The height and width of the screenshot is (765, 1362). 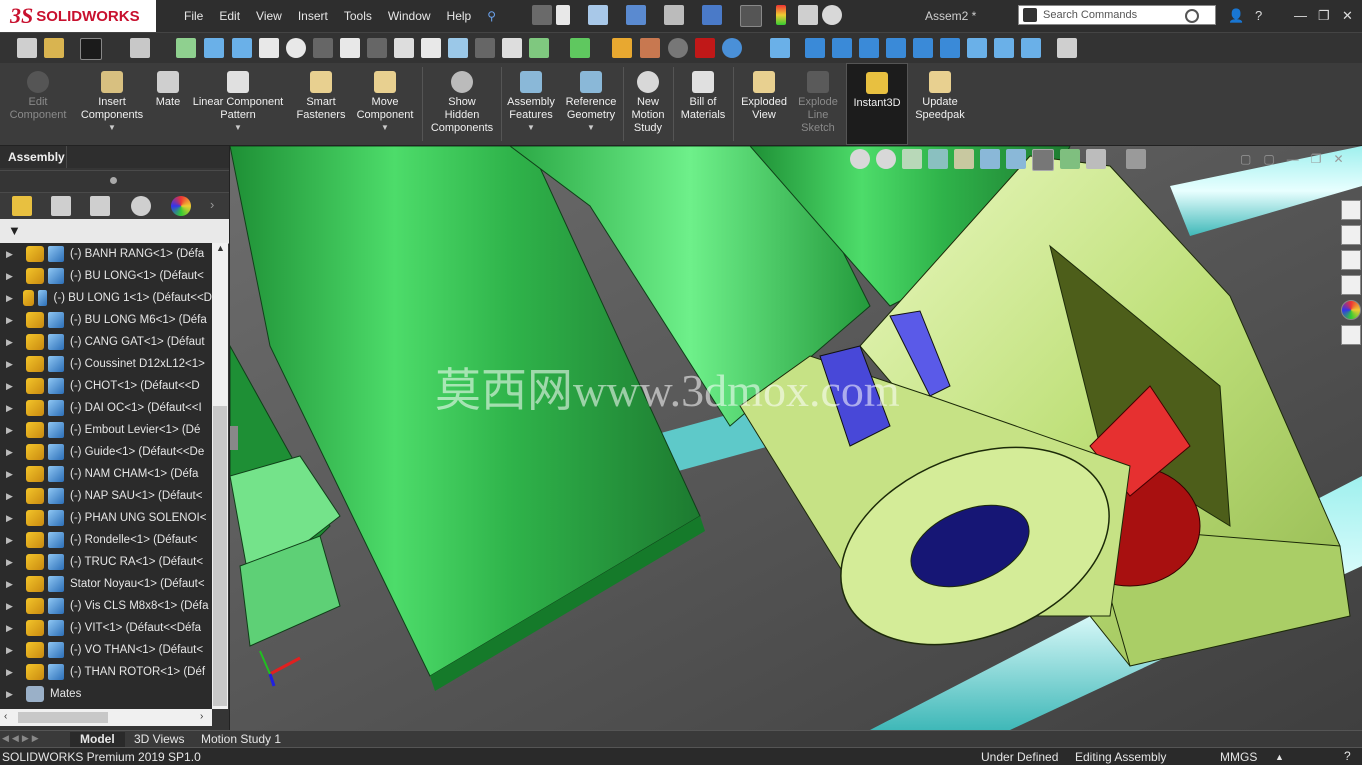 I want to click on tree-node: ▶ (-) TRUC RA<1> (Défaut<, so click(x=106, y=562).